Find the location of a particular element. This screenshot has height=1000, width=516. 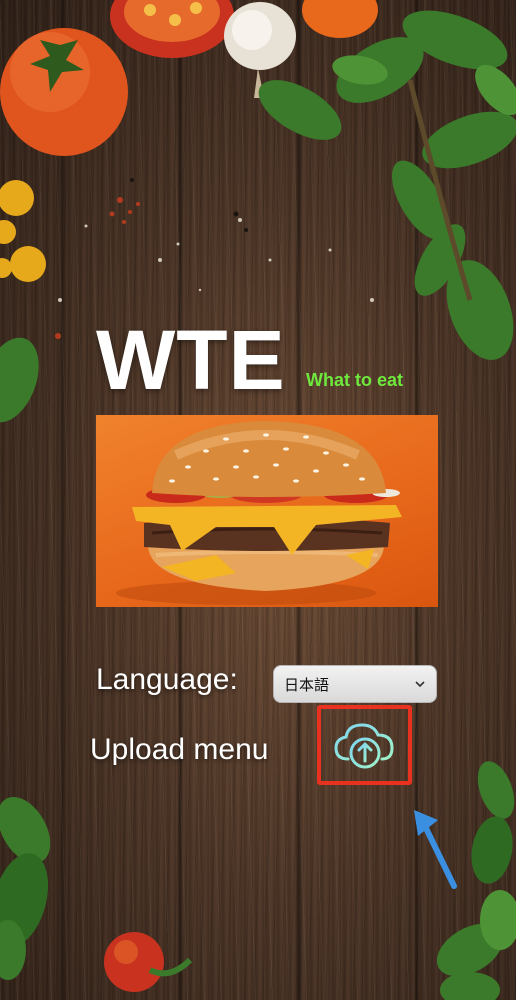

app-subtitle: What to eat is located at coordinates (354, 380).